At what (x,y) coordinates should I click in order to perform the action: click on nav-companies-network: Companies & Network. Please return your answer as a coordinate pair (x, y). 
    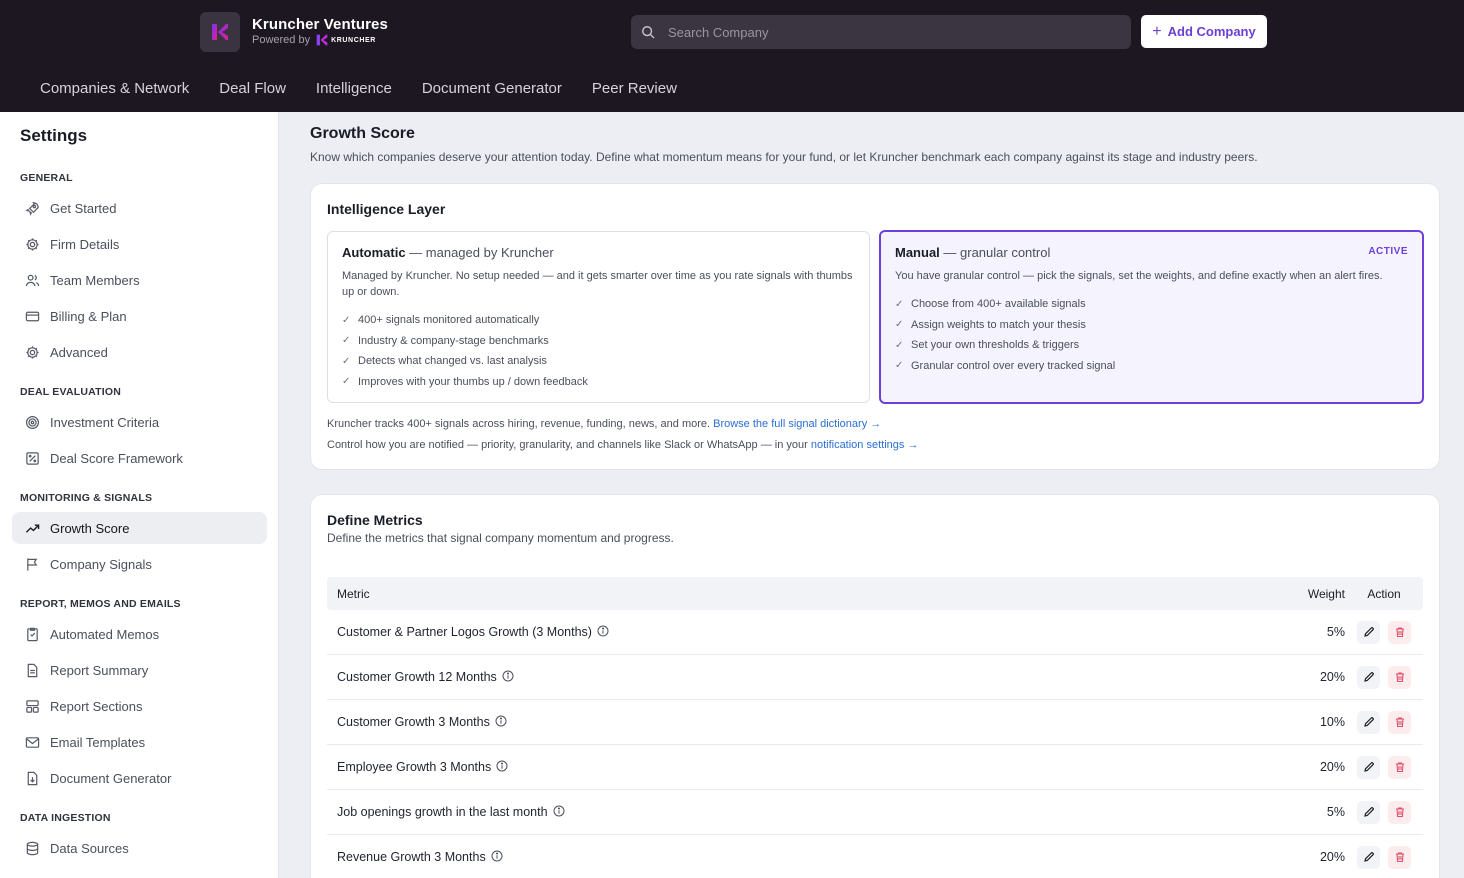
    Looking at the image, I should click on (114, 88).